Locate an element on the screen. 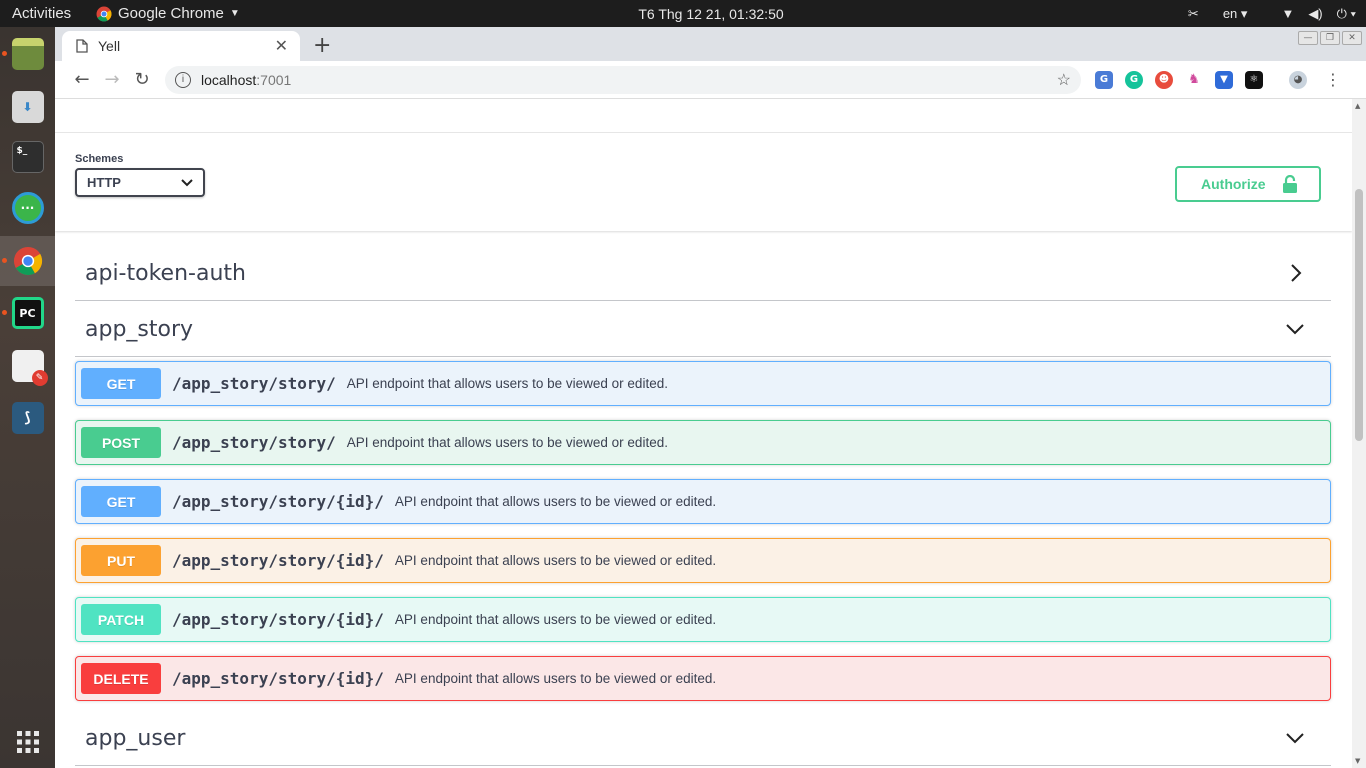 The height and width of the screenshot is (768, 1366). dock: ⬇ $_ ··· PC ✎ ⟆ is located at coordinates (27, 397).